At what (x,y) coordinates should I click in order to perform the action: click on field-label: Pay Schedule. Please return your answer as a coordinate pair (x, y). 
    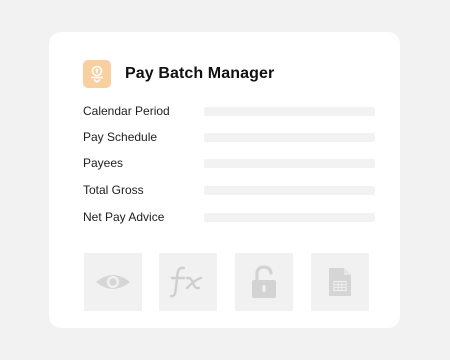
    Looking at the image, I should click on (120, 137).